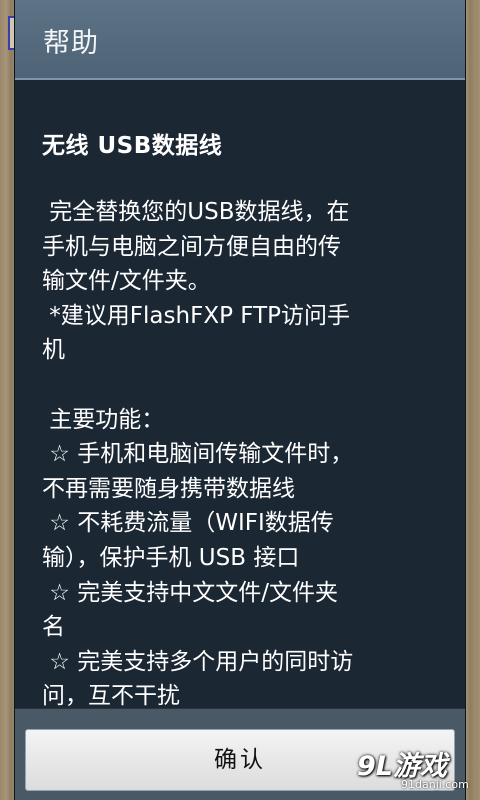 Image resolution: width=480 pixels, height=800 pixels. What do you see at coordinates (198, 661) in the screenshot?
I see `help-line: ☆ 完美支持多个用户的同时访` at bounding box center [198, 661].